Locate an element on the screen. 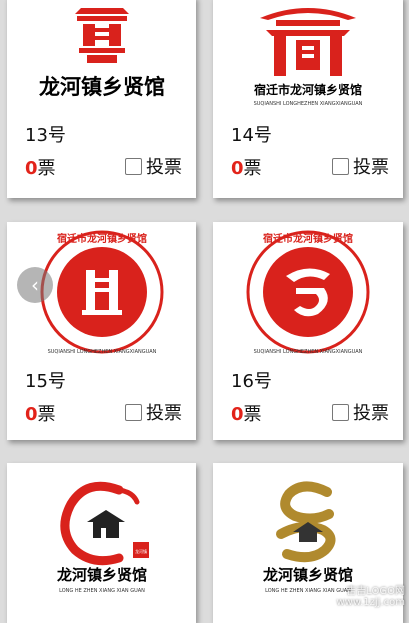 The image size is (409, 623). candidate-number: 15号 is located at coordinates (45, 381).